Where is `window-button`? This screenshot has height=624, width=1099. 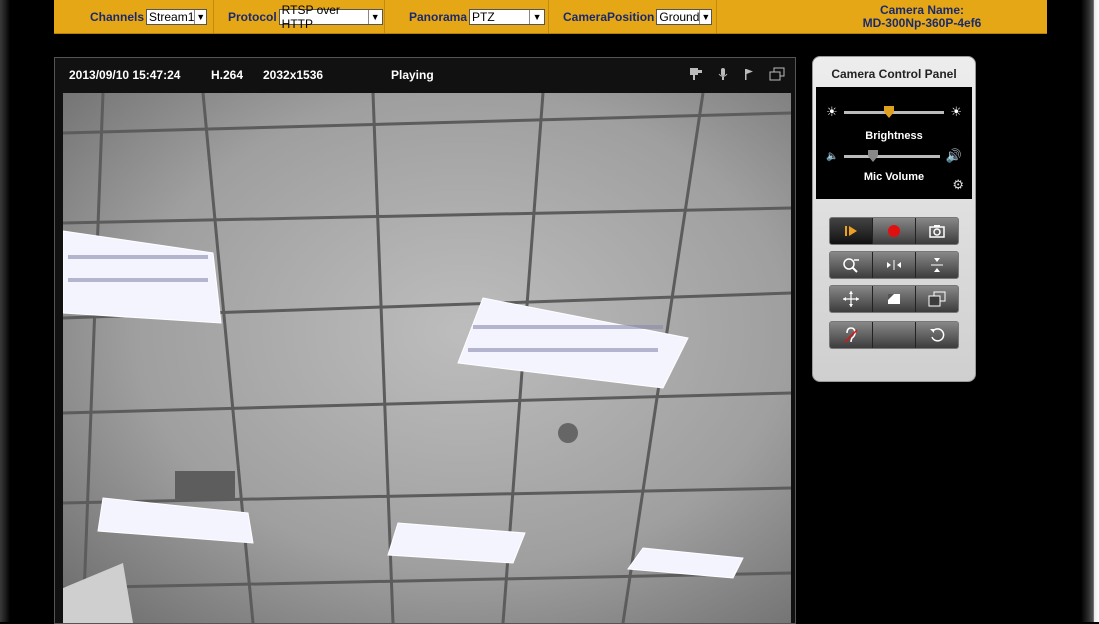 window-button is located at coordinates (937, 299).